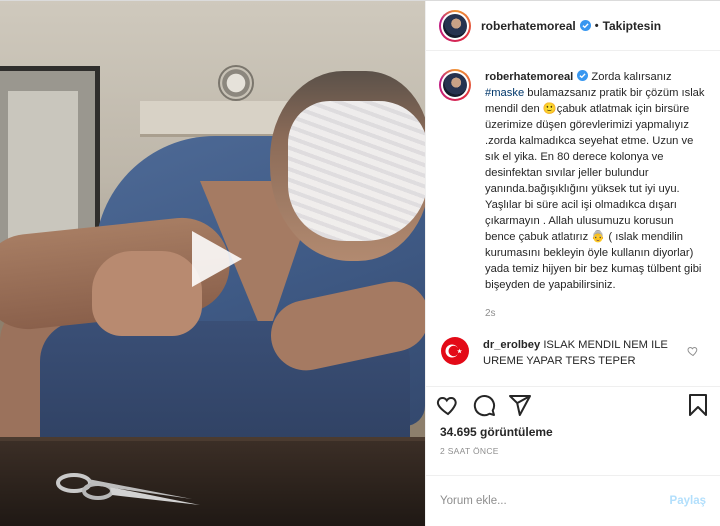  Describe the element at coordinates (216, 259) in the screenshot. I see `play-icon` at that location.